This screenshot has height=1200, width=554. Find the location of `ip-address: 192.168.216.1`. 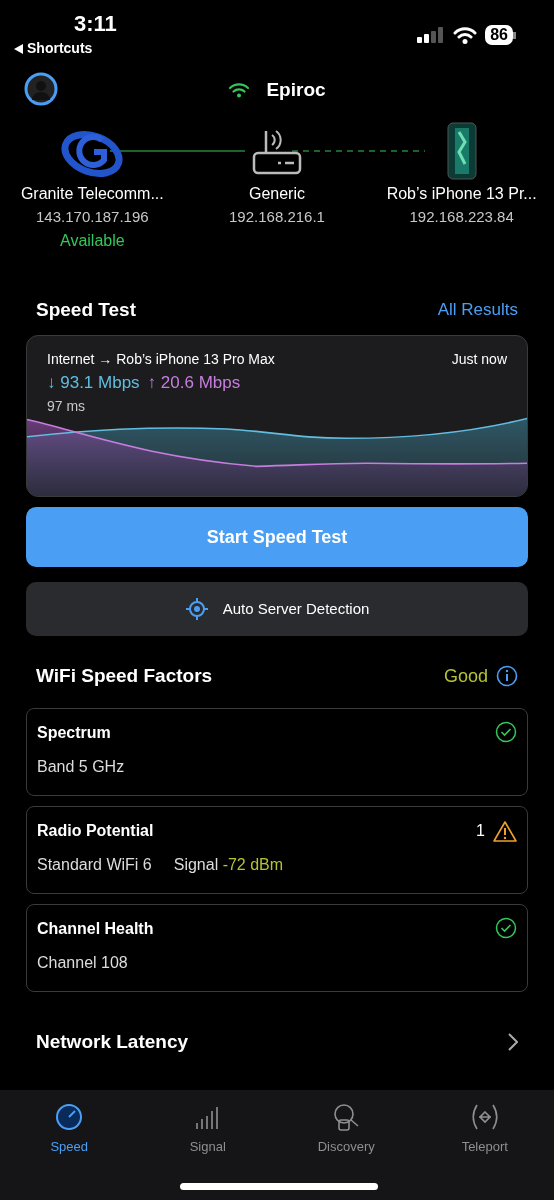

ip-address: 192.168.216.1 is located at coordinates (277, 217).